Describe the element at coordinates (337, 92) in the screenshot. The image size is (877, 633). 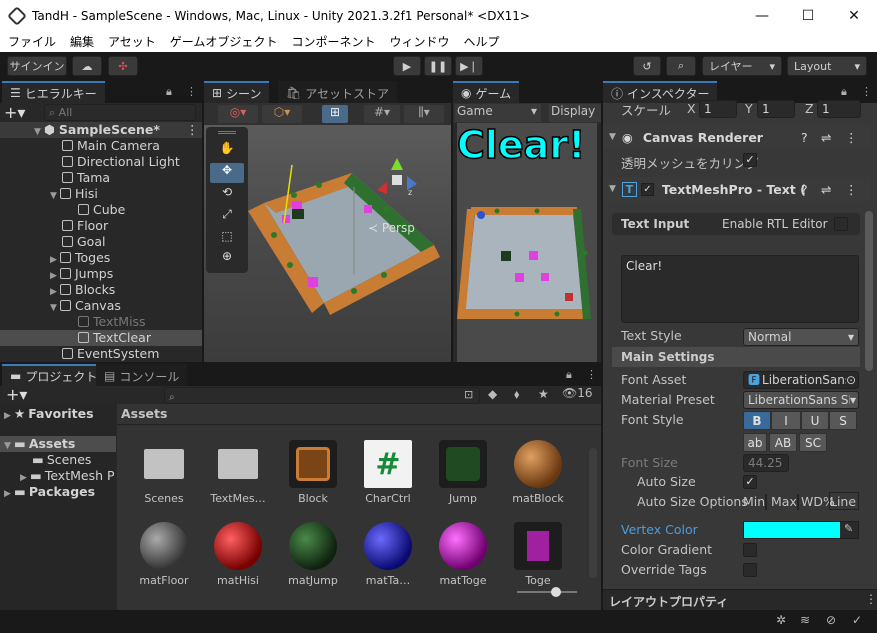
I see `tab-asset-store: 🛍︎ アセットストア` at that location.